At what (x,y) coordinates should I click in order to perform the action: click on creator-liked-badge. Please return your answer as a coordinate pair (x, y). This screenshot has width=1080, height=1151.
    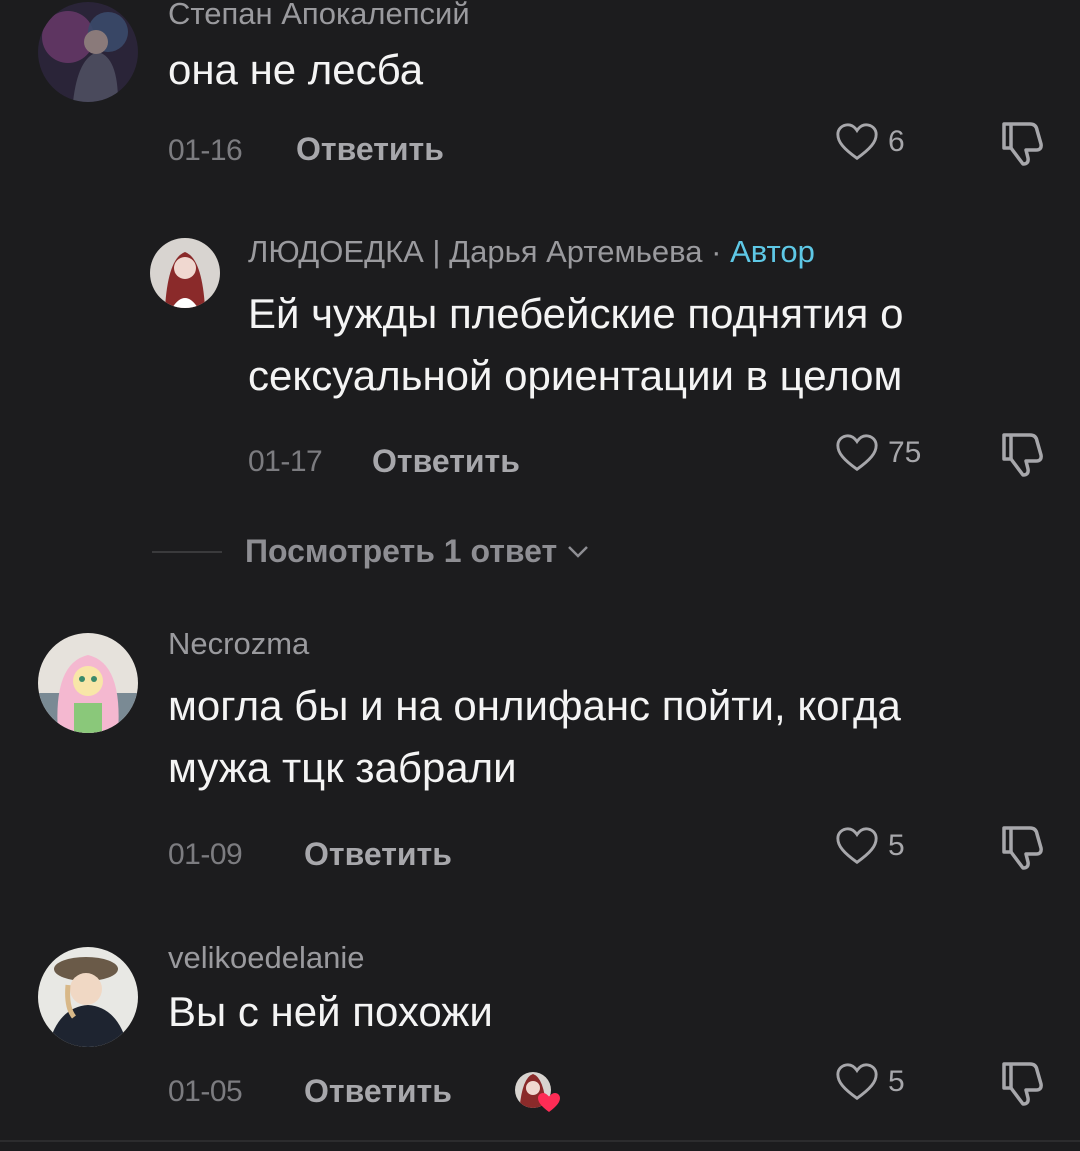
    Looking at the image, I should click on (537, 1092).